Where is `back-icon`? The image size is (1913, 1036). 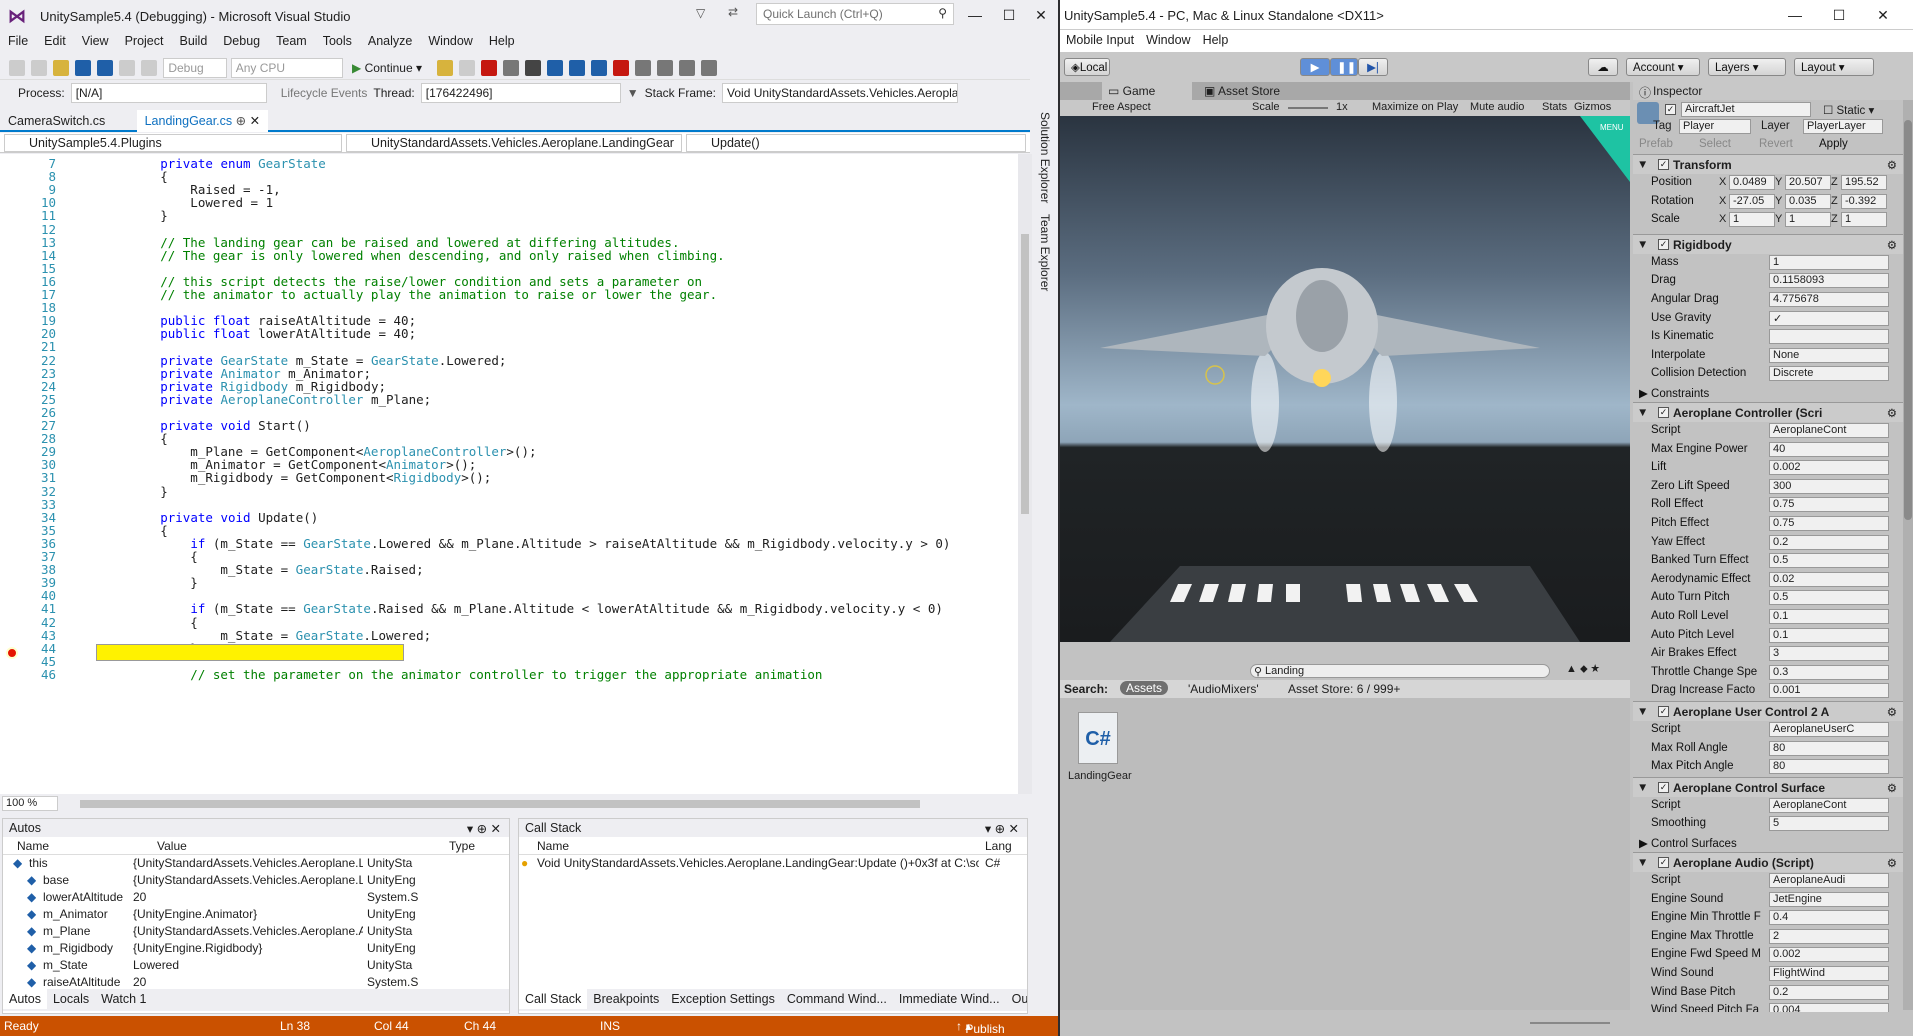
back-icon is located at coordinates (17, 68).